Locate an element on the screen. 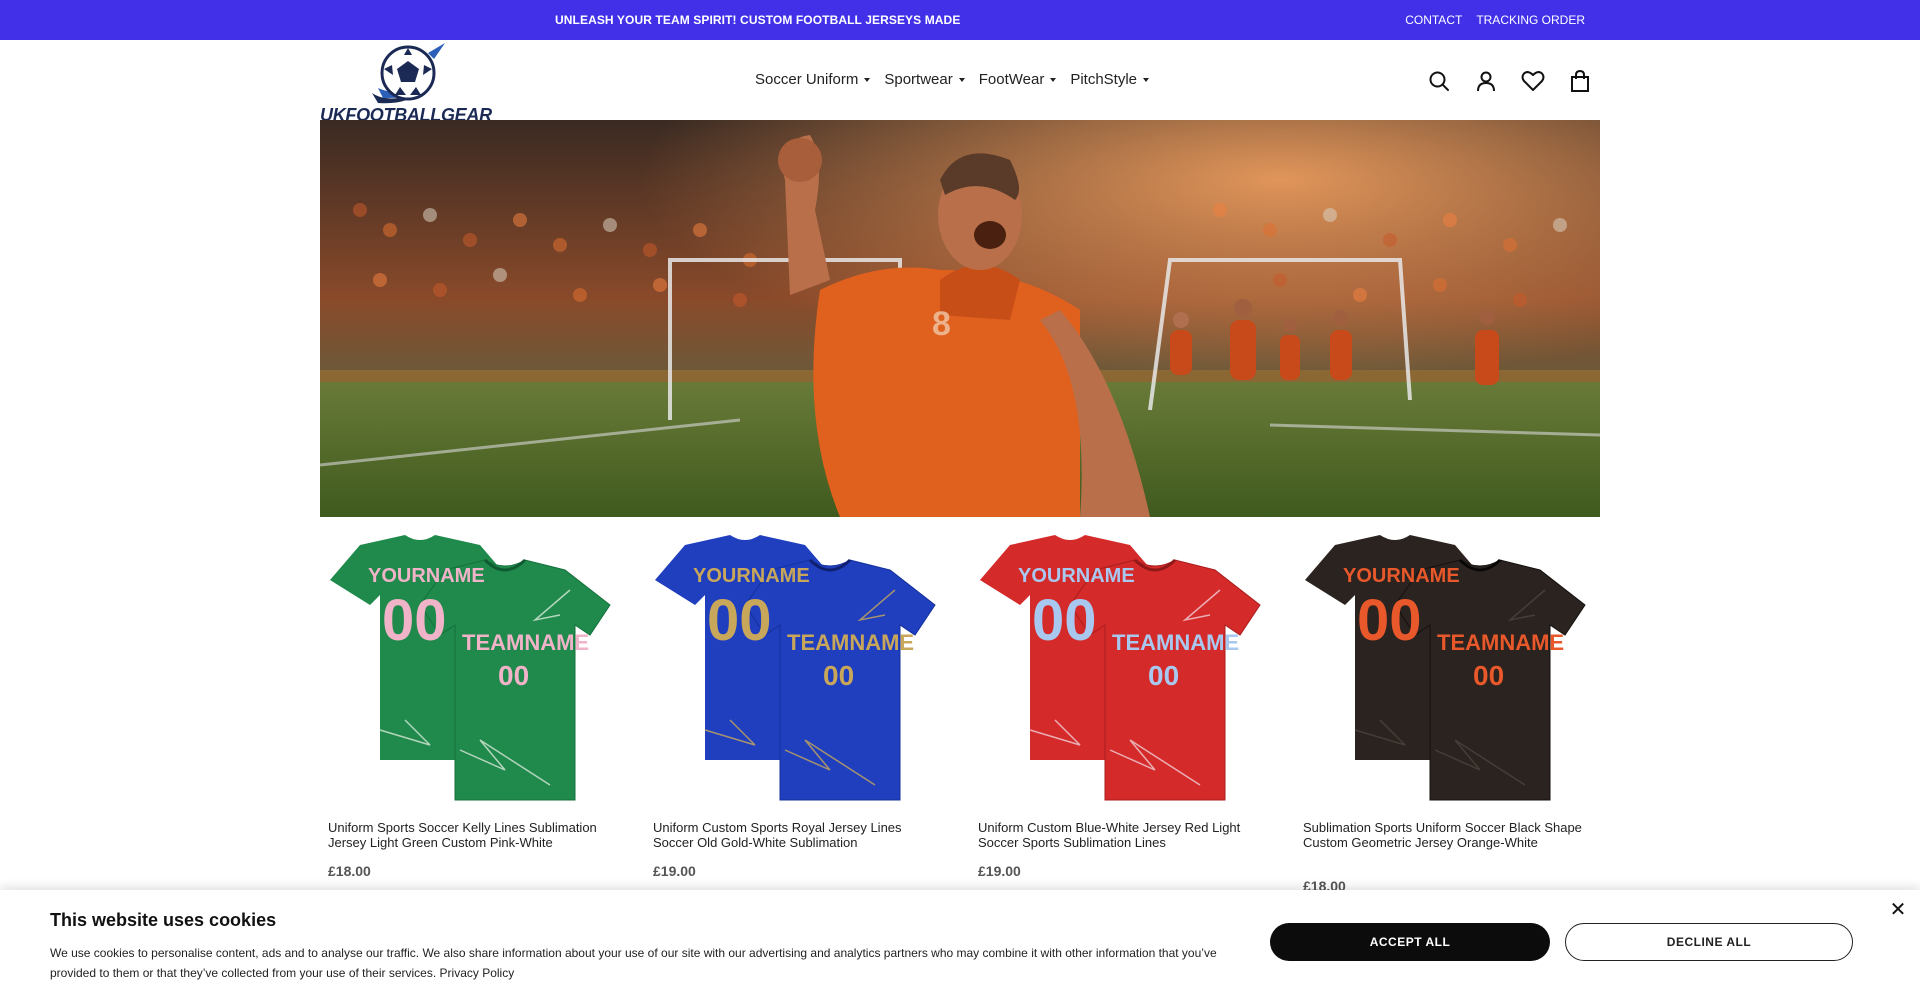 This screenshot has height=993, width=1920. top-links: CONTACT TRACKING ORDER is located at coordinates (1495, 20).